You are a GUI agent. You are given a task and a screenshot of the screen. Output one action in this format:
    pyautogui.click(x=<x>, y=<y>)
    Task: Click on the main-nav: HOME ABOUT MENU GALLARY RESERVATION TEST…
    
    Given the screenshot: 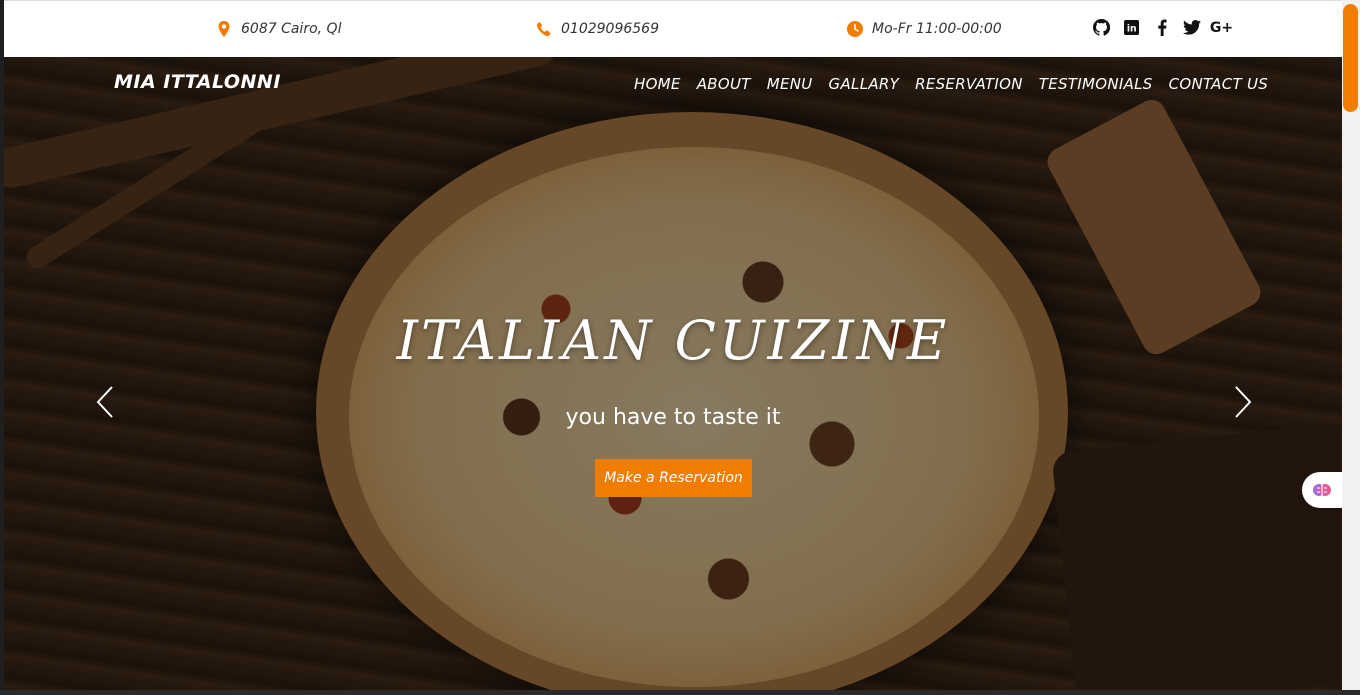 What is the action you would take?
    pyautogui.click(x=959, y=84)
    